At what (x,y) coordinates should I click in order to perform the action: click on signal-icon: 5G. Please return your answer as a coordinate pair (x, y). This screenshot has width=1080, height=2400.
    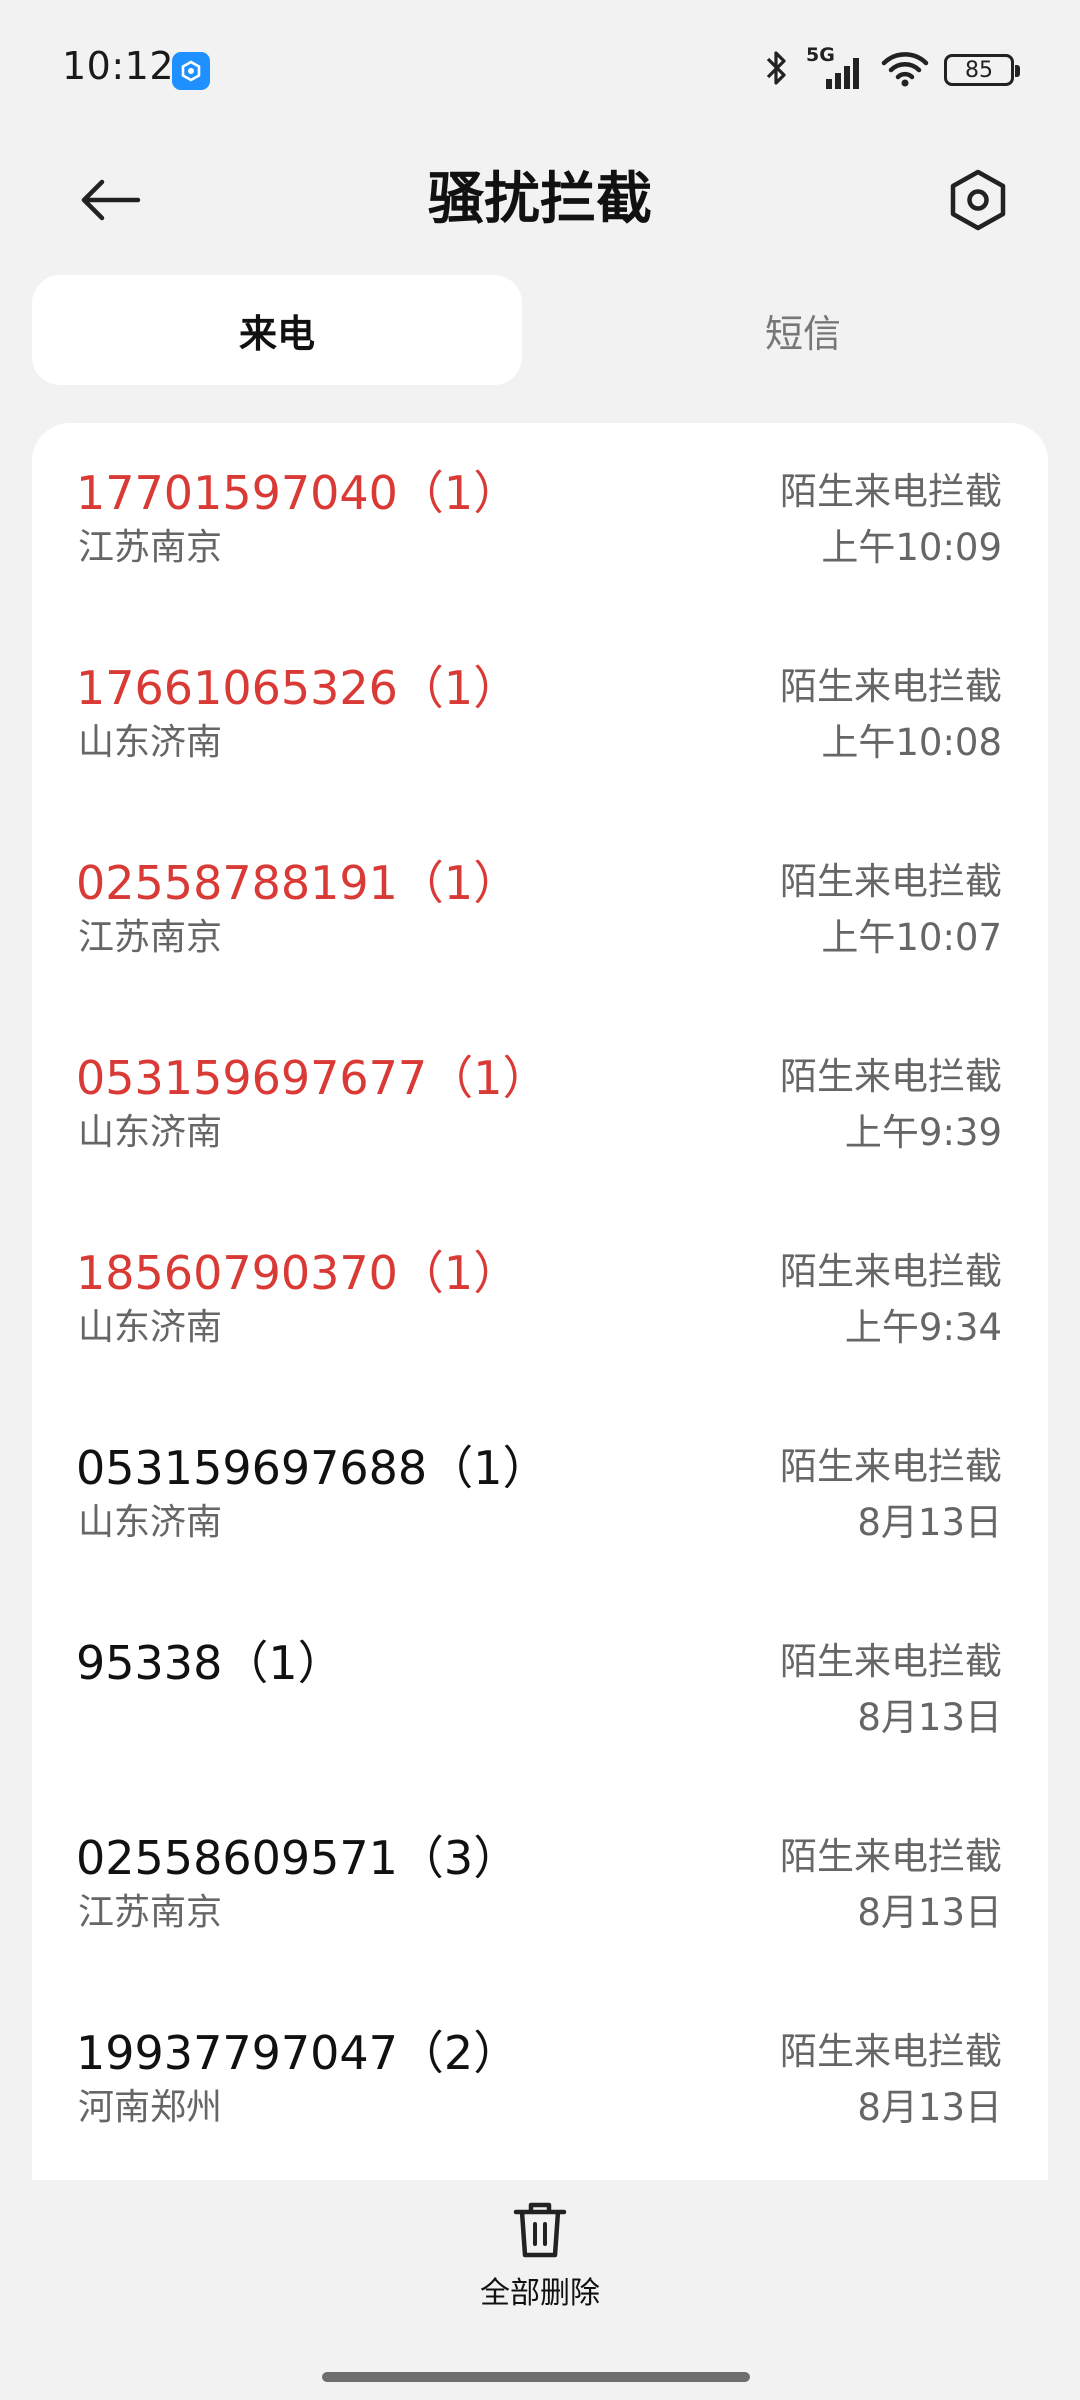
    Looking at the image, I should click on (836, 68).